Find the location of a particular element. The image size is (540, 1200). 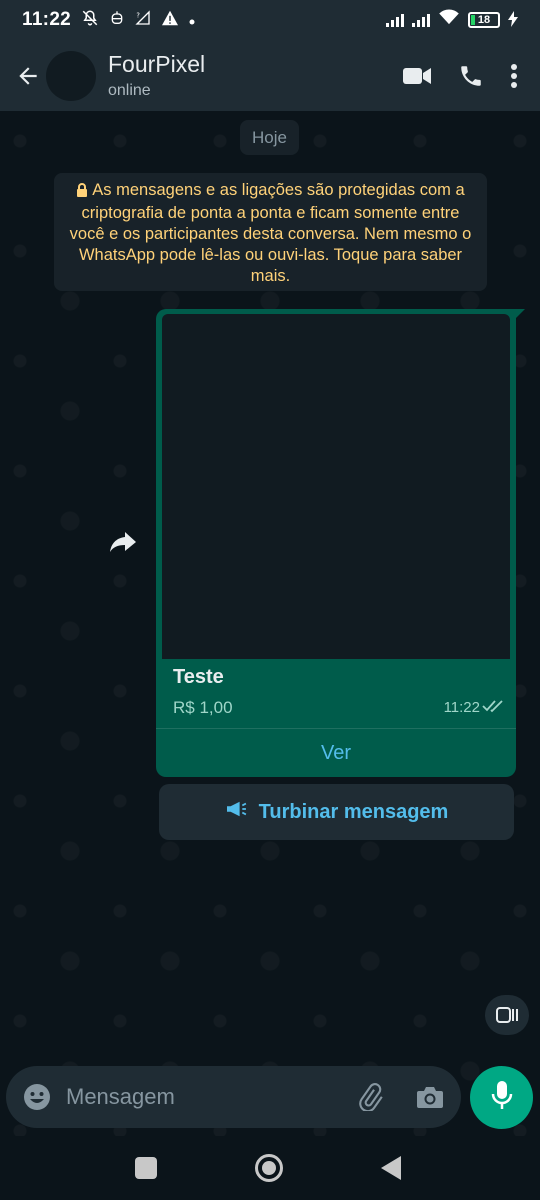

phone-icon is located at coordinates (471, 76).